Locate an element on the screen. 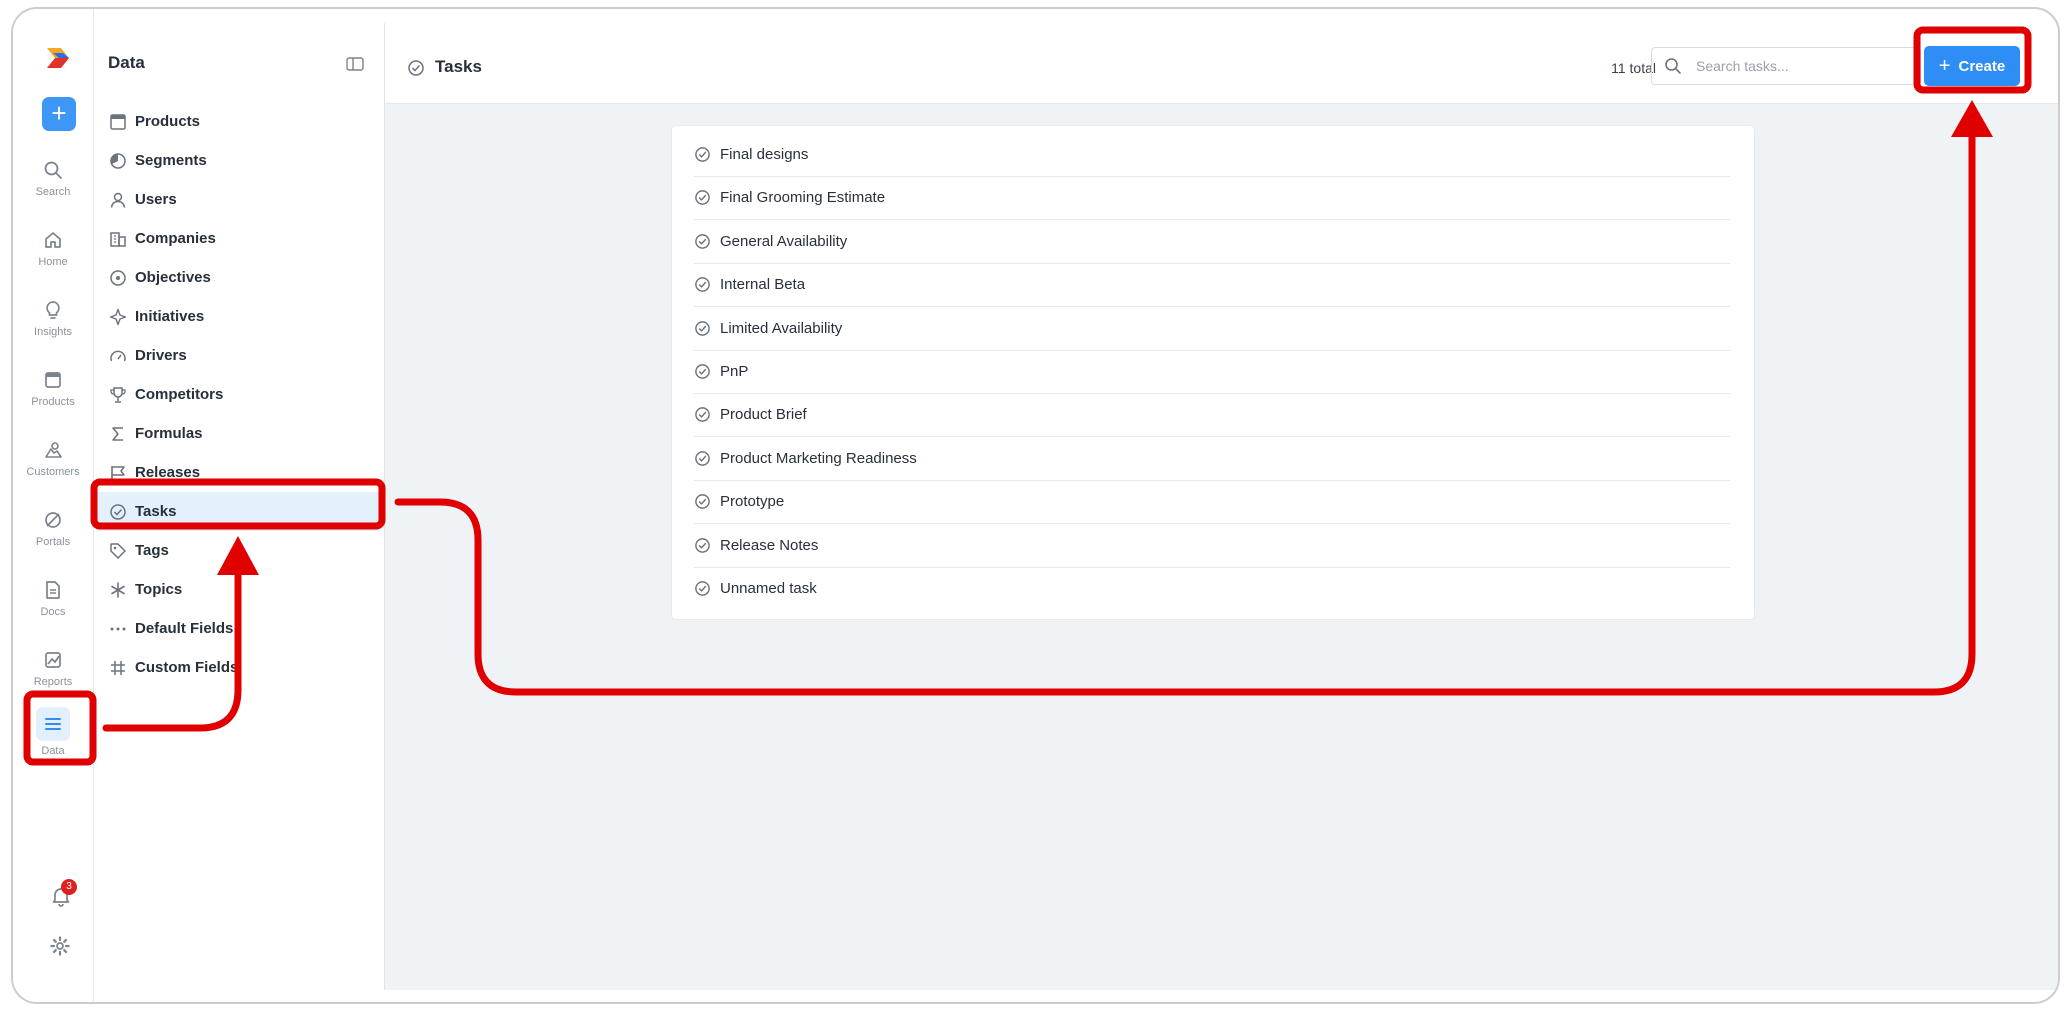 This screenshot has width=2069, height=1016. sidebar-item-label: Tags is located at coordinates (152, 550).